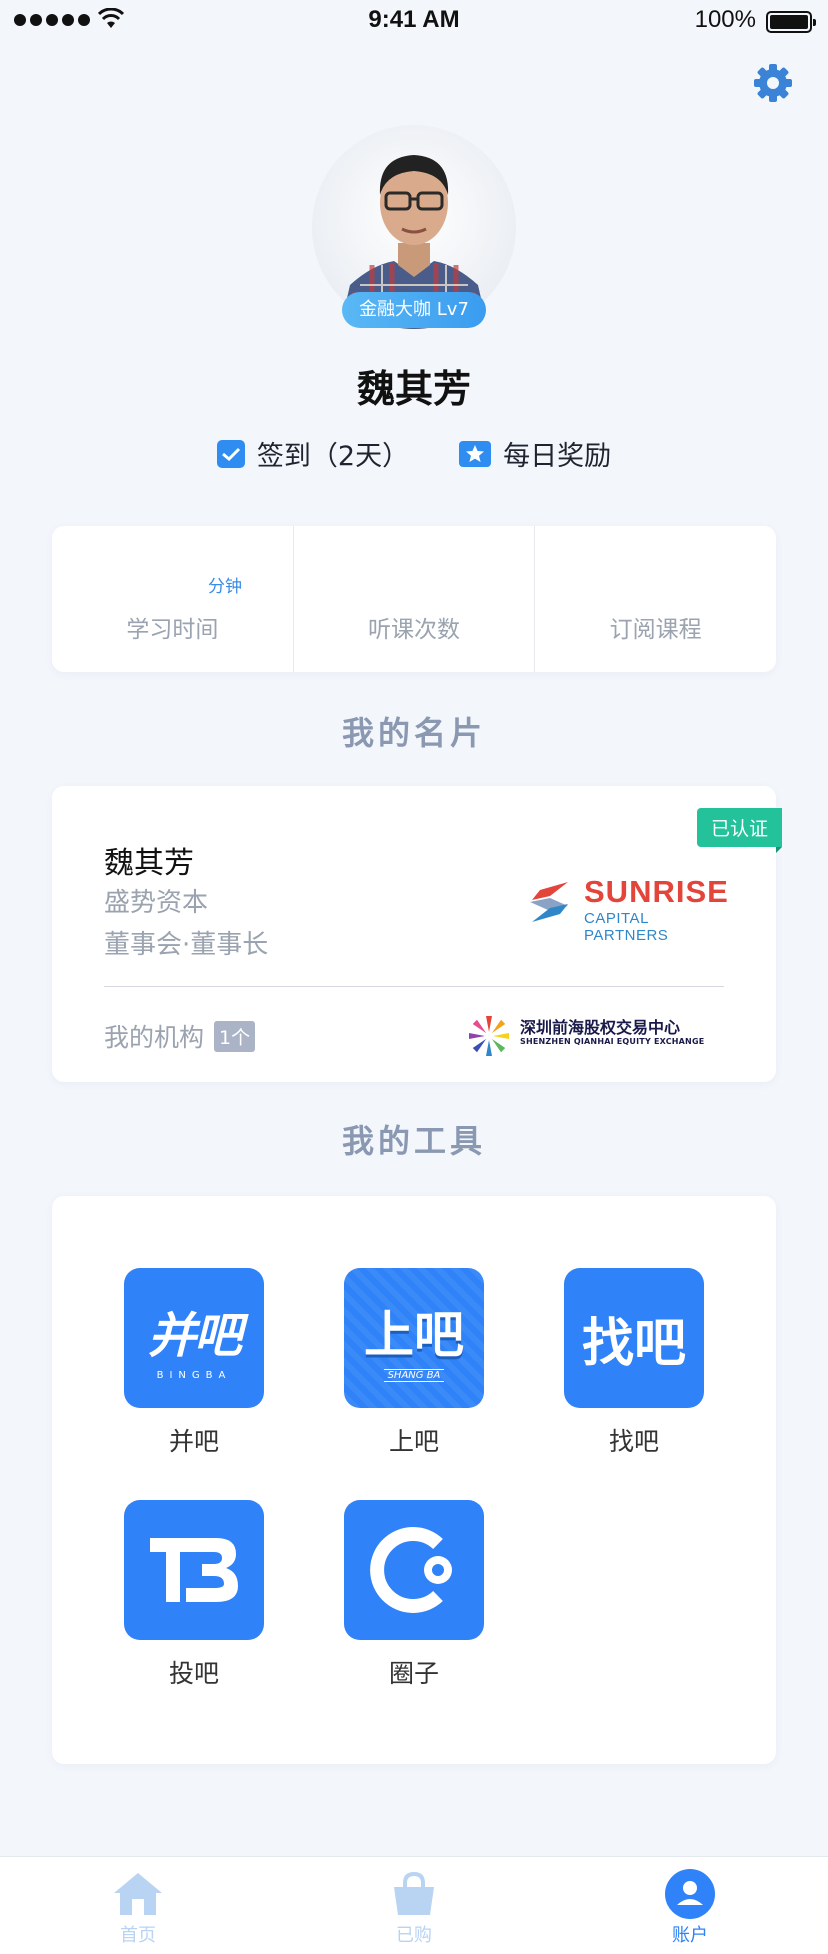  Describe the element at coordinates (138, 1894) in the screenshot. I see `home-icon` at that location.